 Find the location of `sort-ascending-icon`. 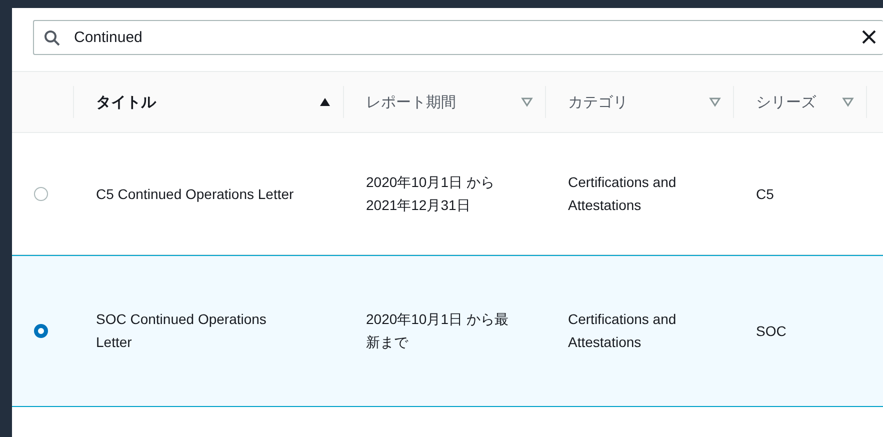

sort-ascending-icon is located at coordinates (325, 102).